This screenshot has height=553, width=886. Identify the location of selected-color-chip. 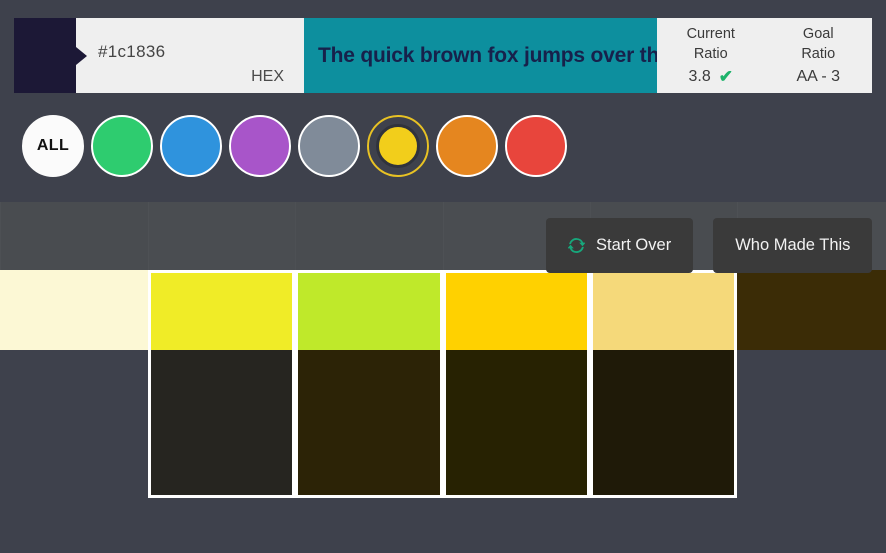
(50, 55).